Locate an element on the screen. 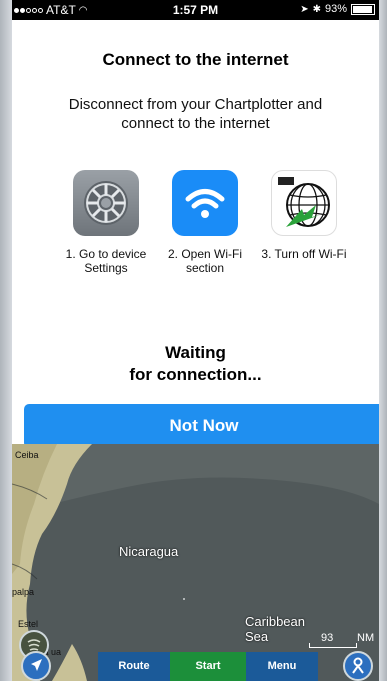  scale-unit: NM is located at coordinates (366, 638).